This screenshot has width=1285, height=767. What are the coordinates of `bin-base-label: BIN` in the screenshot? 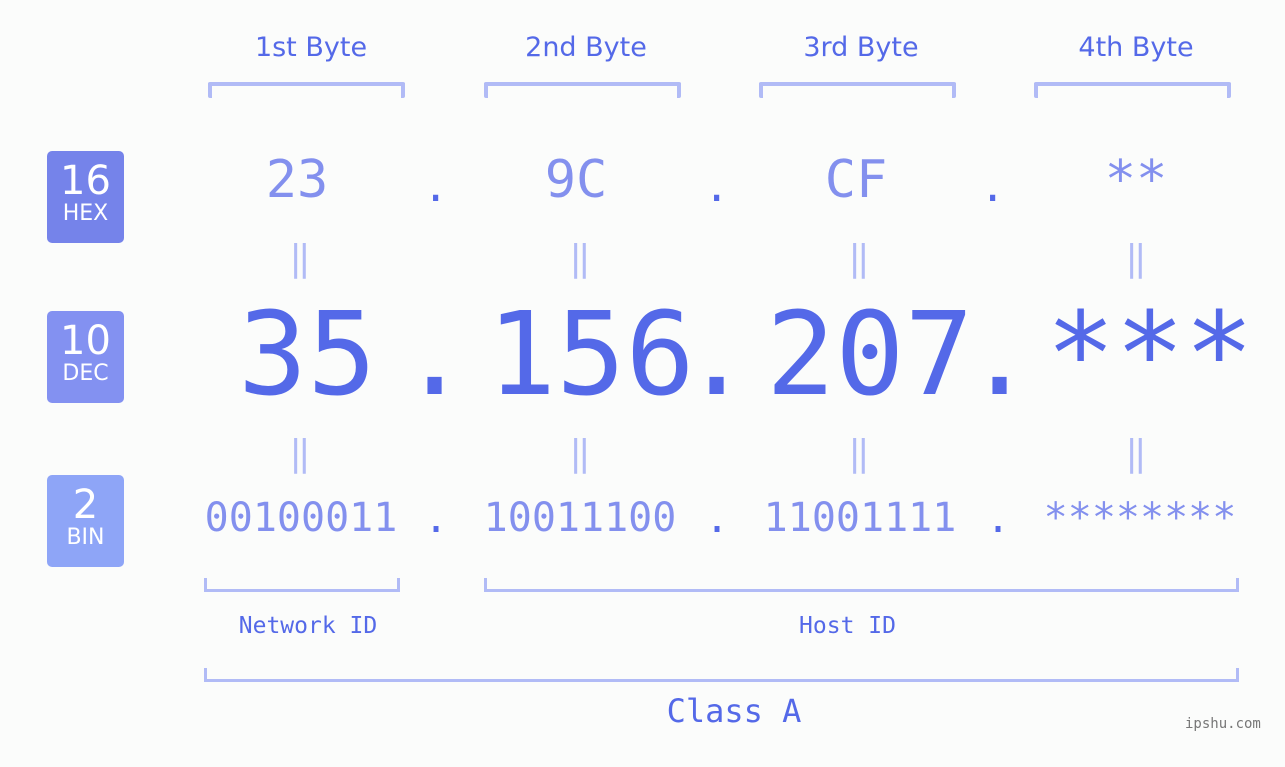 It's located at (85, 537).